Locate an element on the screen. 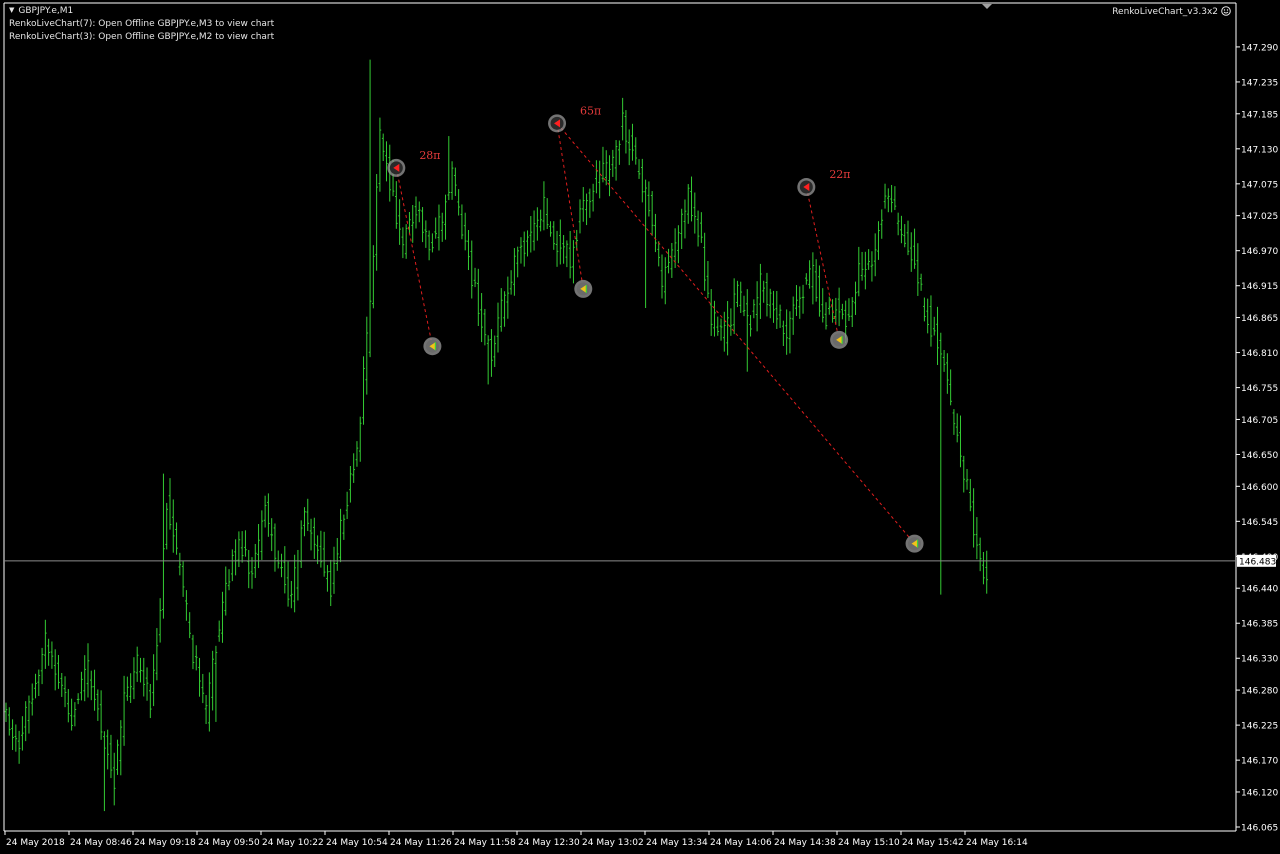  time-tick-label: 24 May 16:14 is located at coordinates (997, 843).